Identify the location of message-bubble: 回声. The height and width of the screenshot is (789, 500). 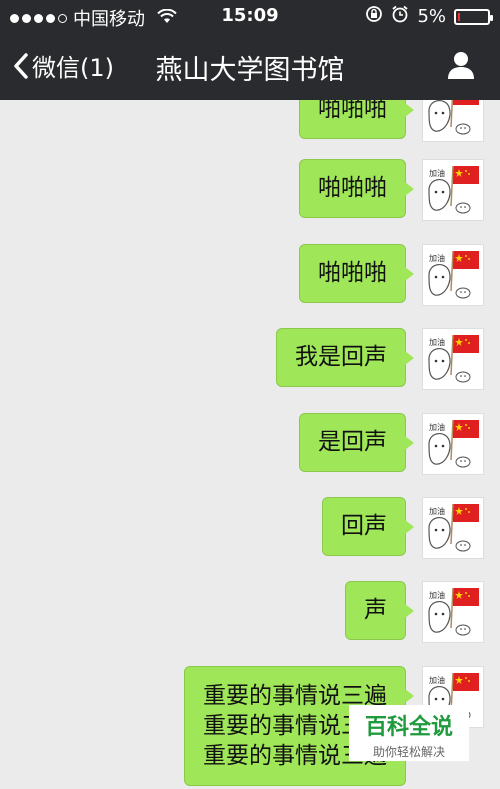
(368, 526).